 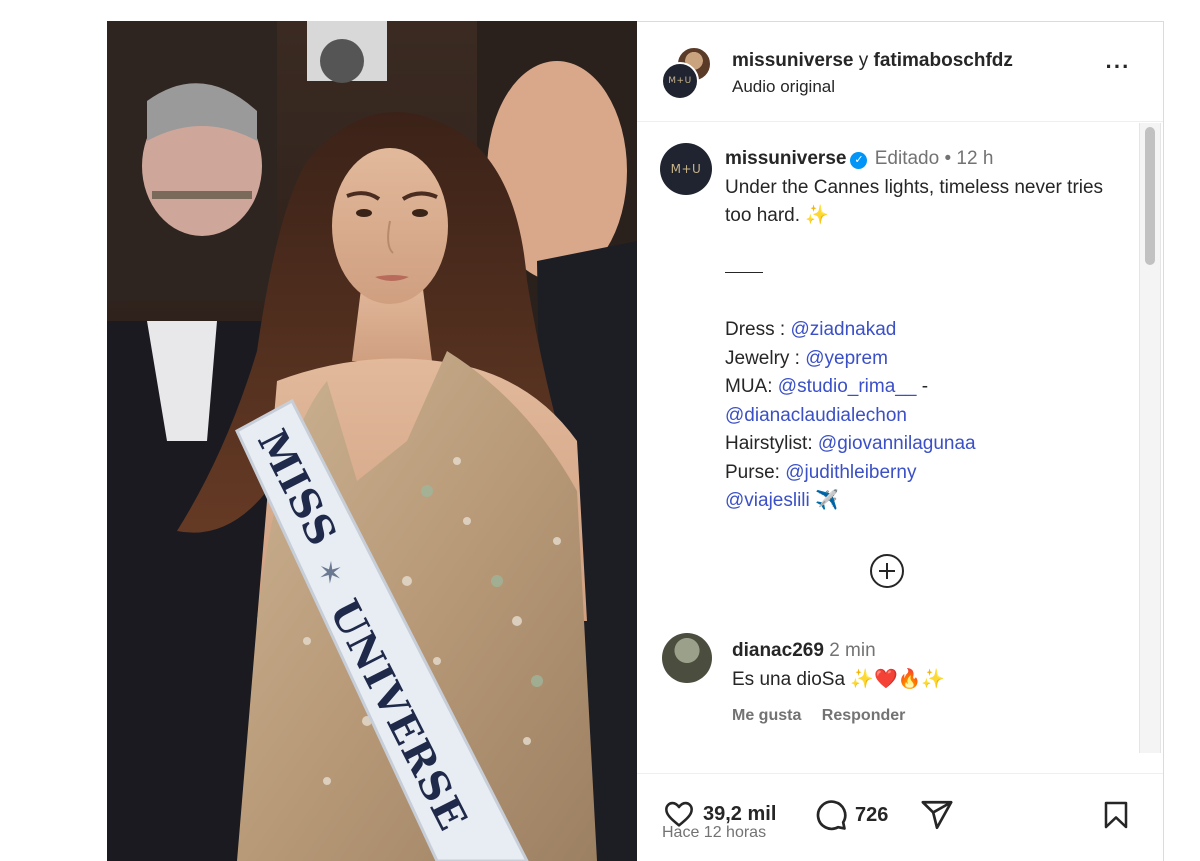 What do you see at coordinates (925, 386) in the screenshot?
I see `mua-dash: -` at bounding box center [925, 386].